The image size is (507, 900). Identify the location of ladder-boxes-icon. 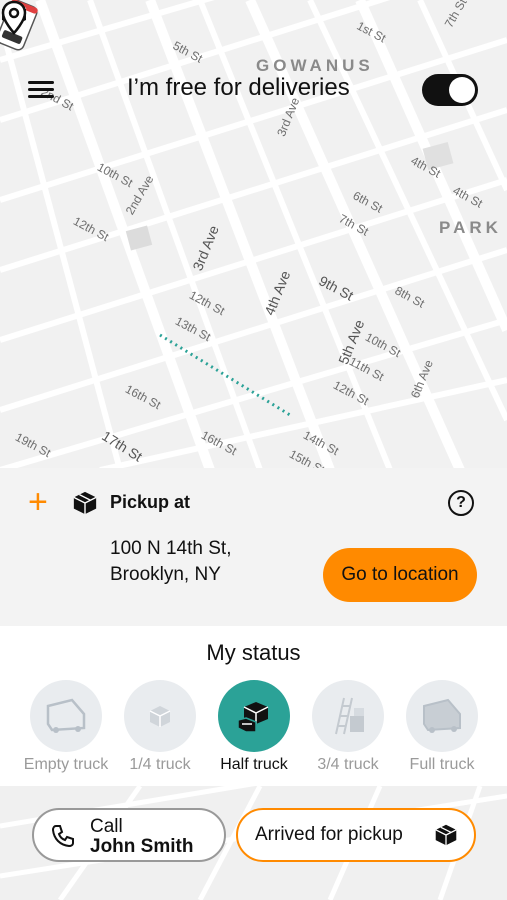
(349, 716).